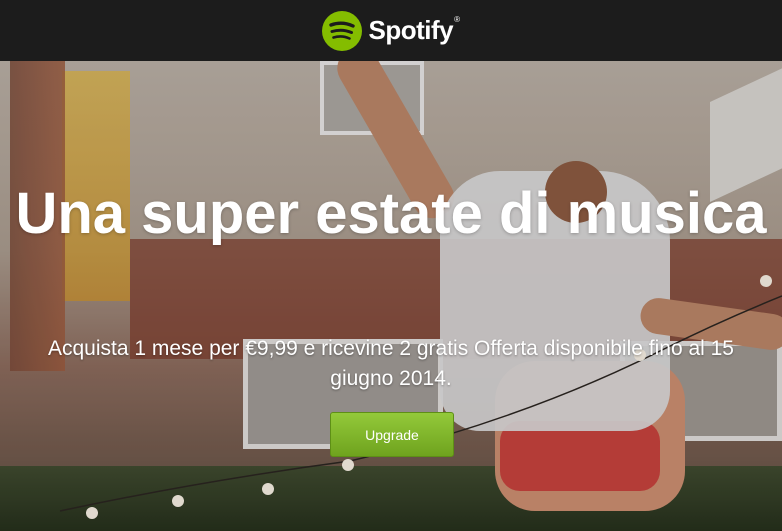  I want to click on logo-wordmark: Spotify®, so click(414, 30).